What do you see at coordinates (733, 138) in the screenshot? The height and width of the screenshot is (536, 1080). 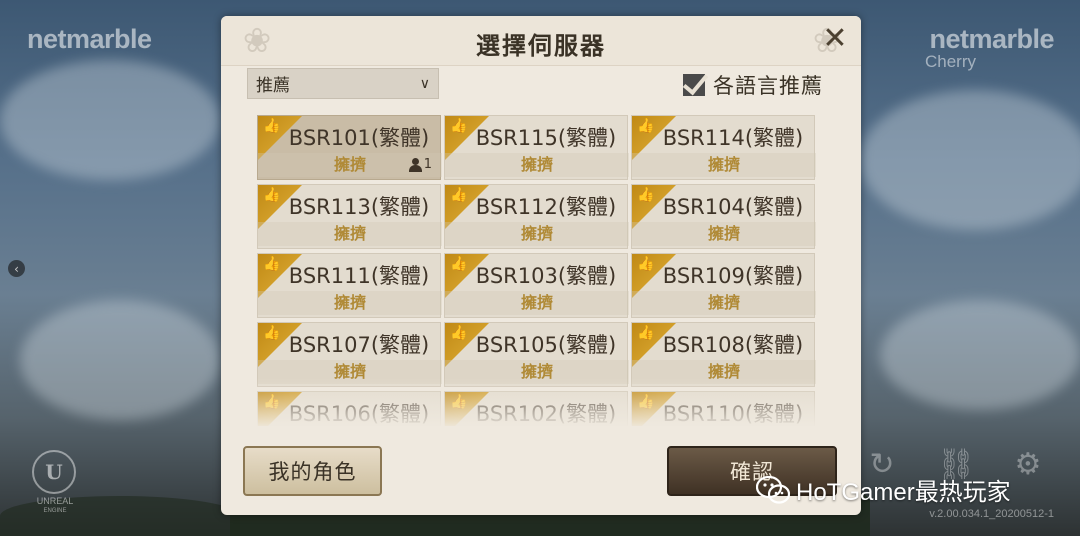 I see `server-name: BSR114(繁體)` at bounding box center [733, 138].